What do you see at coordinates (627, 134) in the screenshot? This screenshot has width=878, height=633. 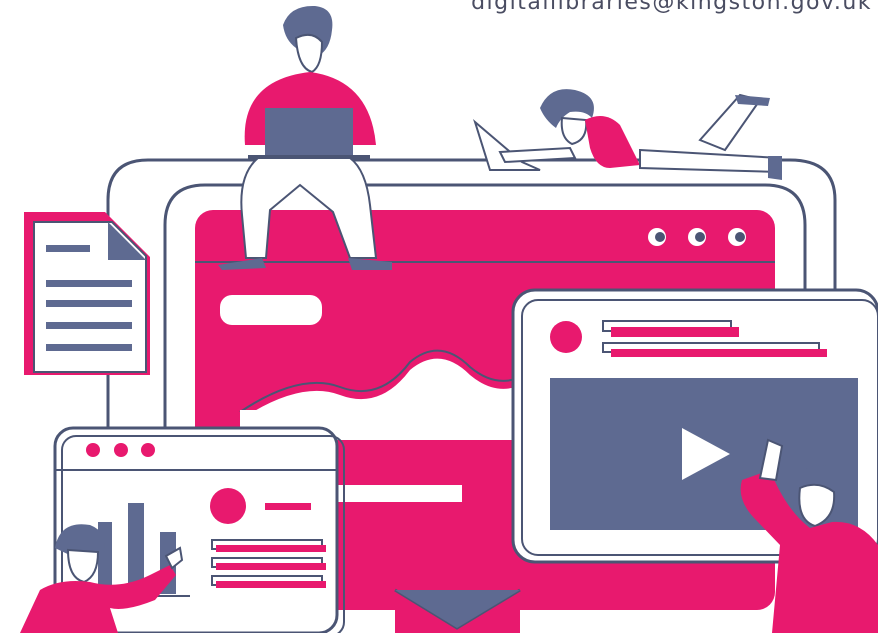 I see `lying-person-figure` at bounding box center [627, 134].